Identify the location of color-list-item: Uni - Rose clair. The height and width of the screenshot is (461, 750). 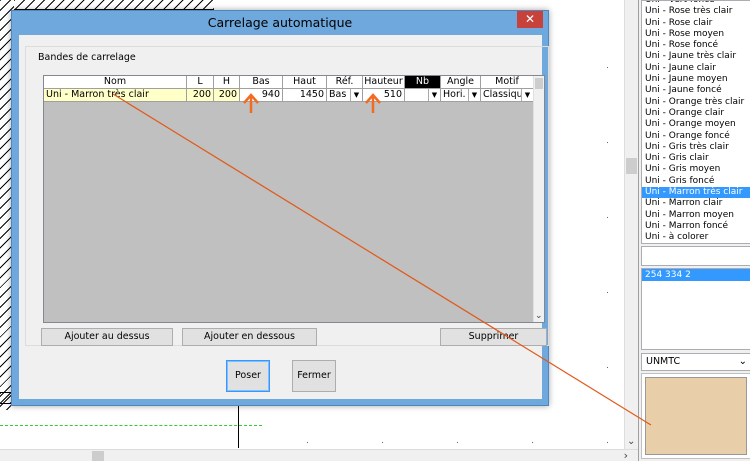
(696, 23).